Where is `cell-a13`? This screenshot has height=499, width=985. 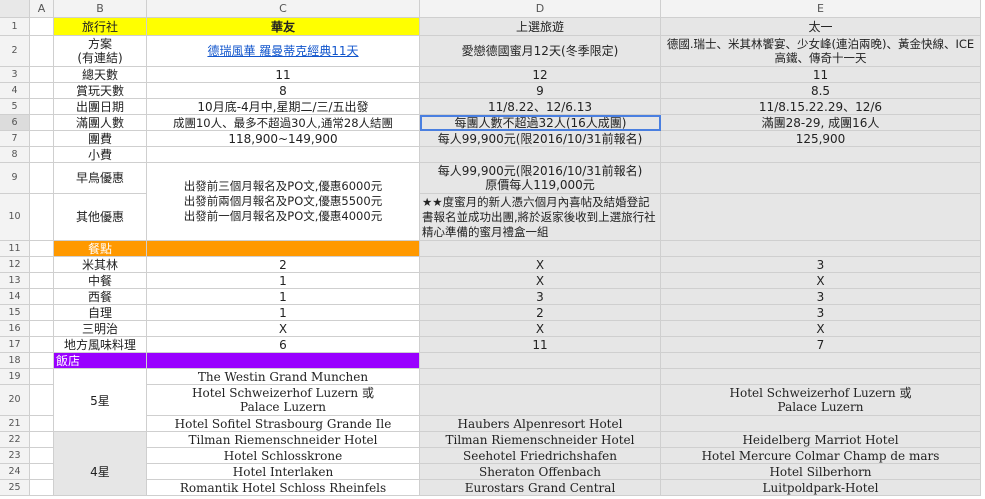
cell-a13 is located at coordinates (42, 281).